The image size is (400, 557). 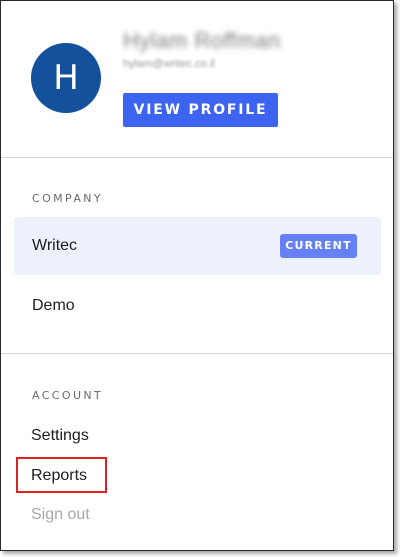 I want to click on settings-link: Settings, so click(x=60, y=436).